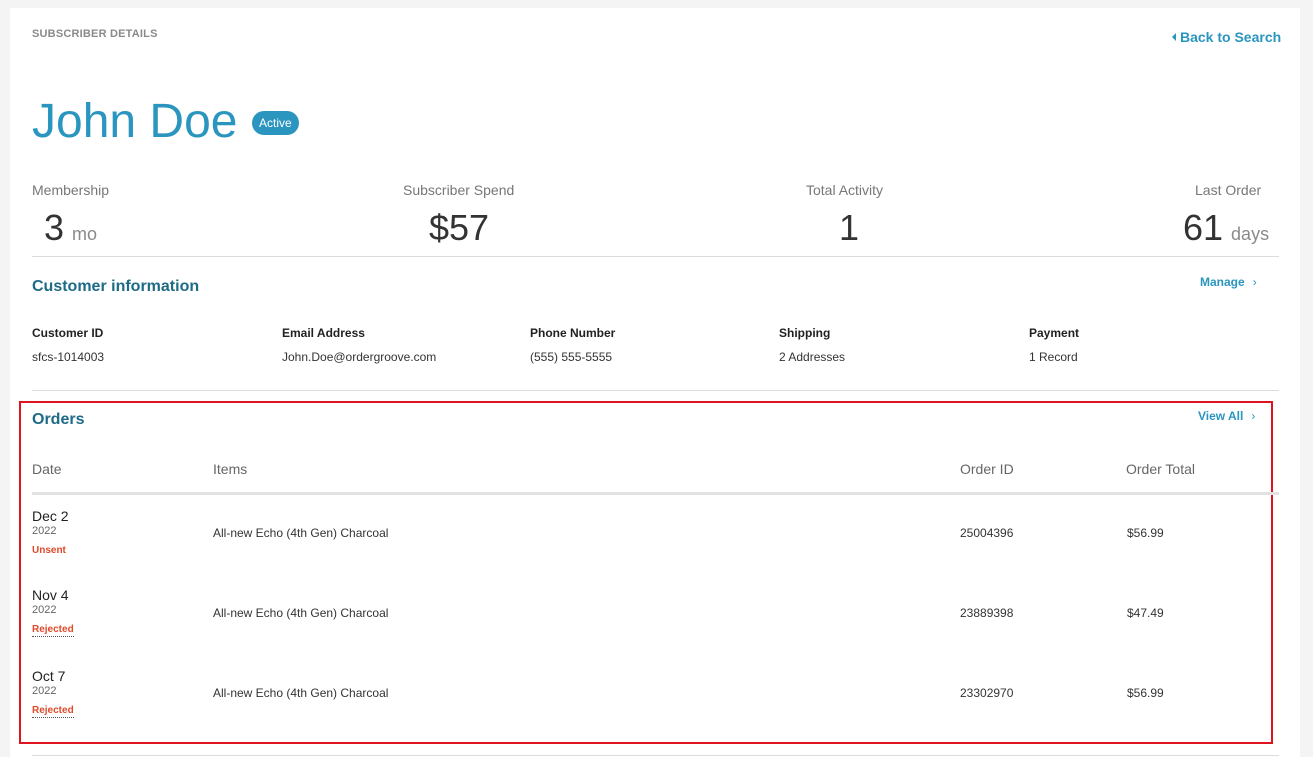 The height and width of the screenshot is (757, 1313). I want to click on phone-value: (555) 555-5555, so click(571, 357).